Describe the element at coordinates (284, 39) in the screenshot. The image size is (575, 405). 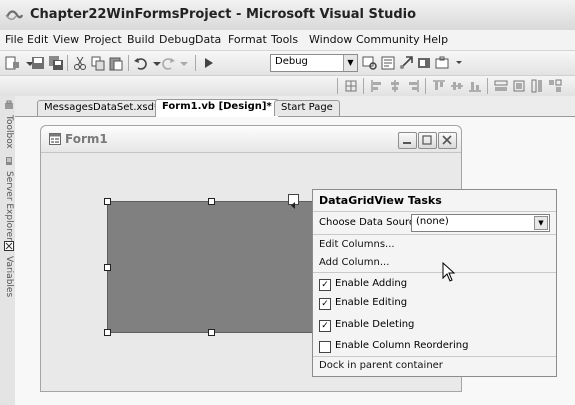
I see `menu-tools: Tools` at that location.